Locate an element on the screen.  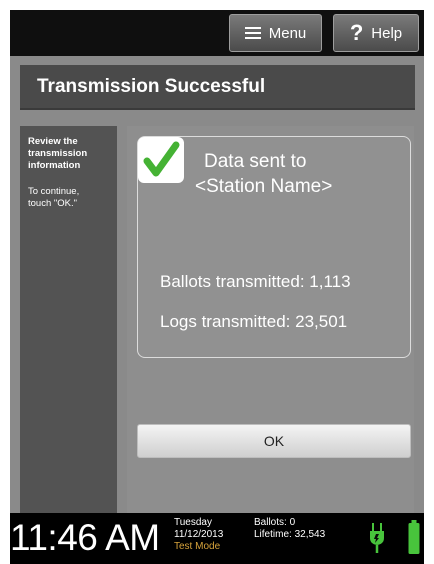
station-name-text: <Station Name> is located at coordinates (264, 186).